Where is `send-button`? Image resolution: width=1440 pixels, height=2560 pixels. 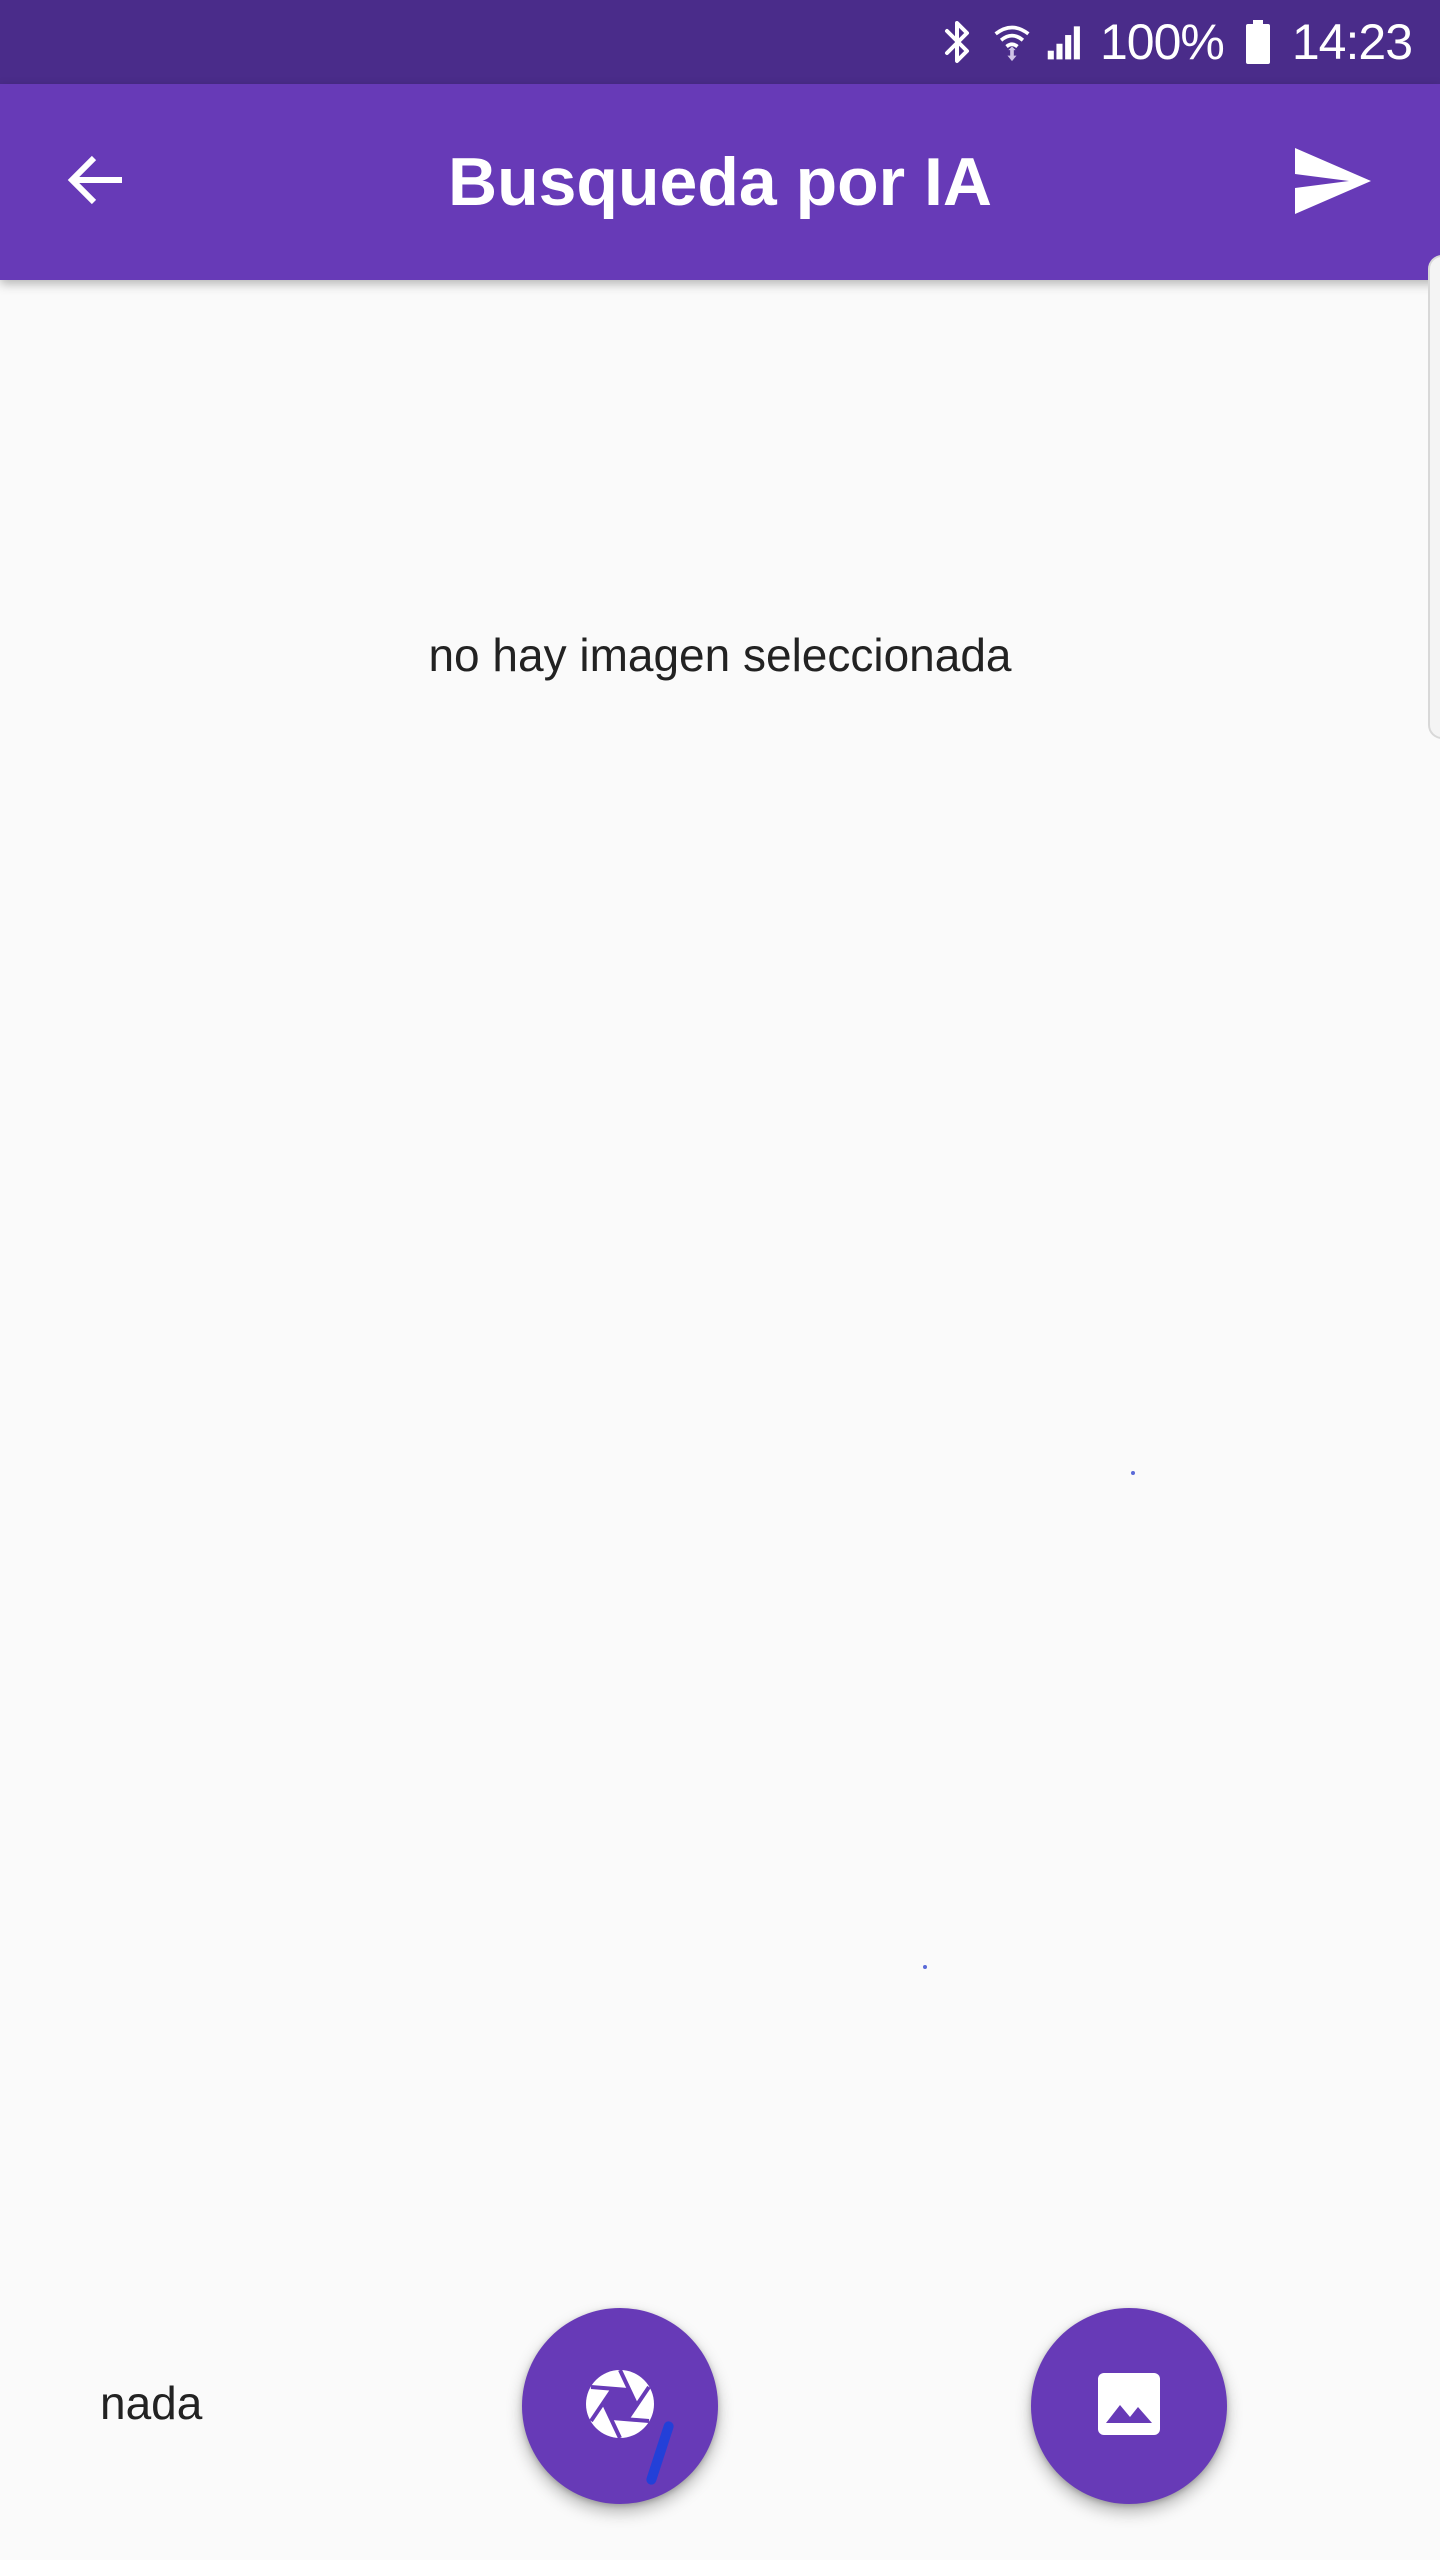
send-button is located at coordinates (1333, 183).